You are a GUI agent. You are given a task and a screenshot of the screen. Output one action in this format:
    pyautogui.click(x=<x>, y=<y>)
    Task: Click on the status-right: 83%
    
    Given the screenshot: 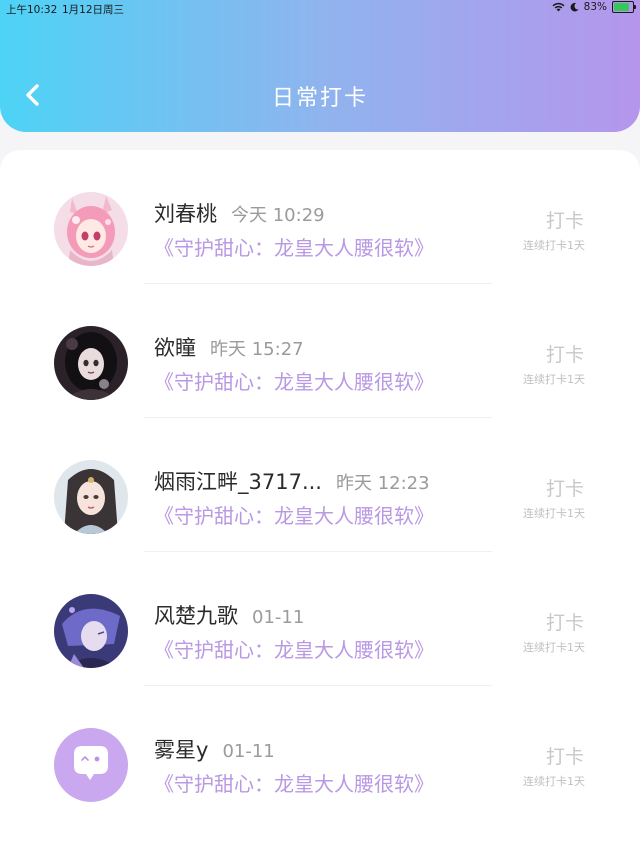 What is the action you would take?
    pyautogui.click(x=594, y=7)
    